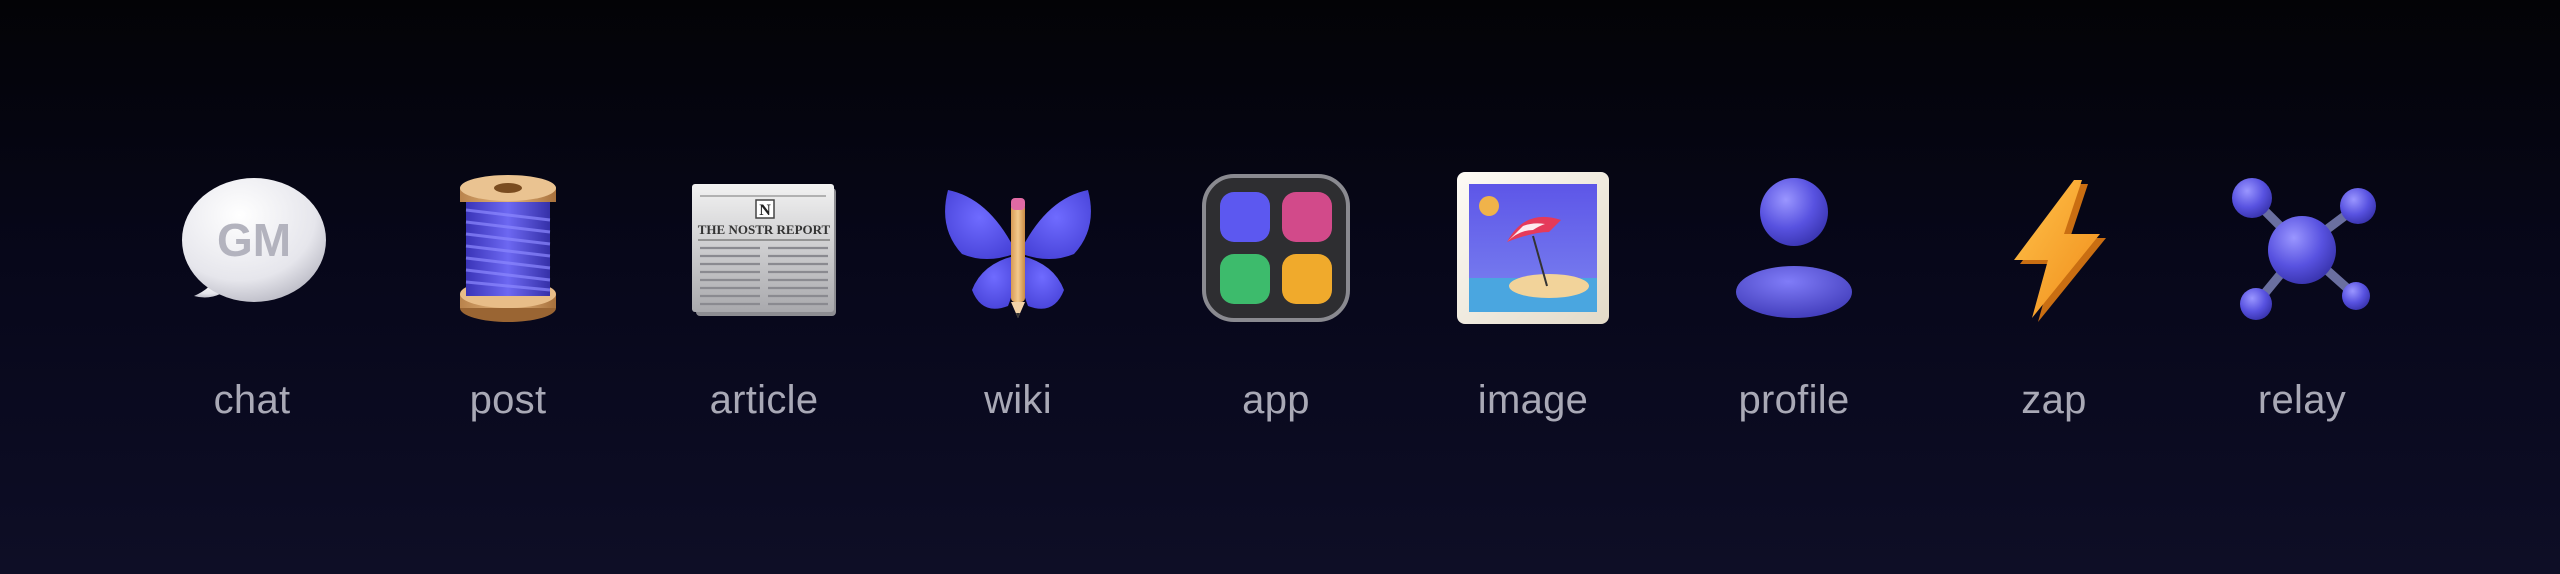 The height and width of the screenshot is (574, 2560). I want to click on kind-label-profile: profile, so click(1794, 400).